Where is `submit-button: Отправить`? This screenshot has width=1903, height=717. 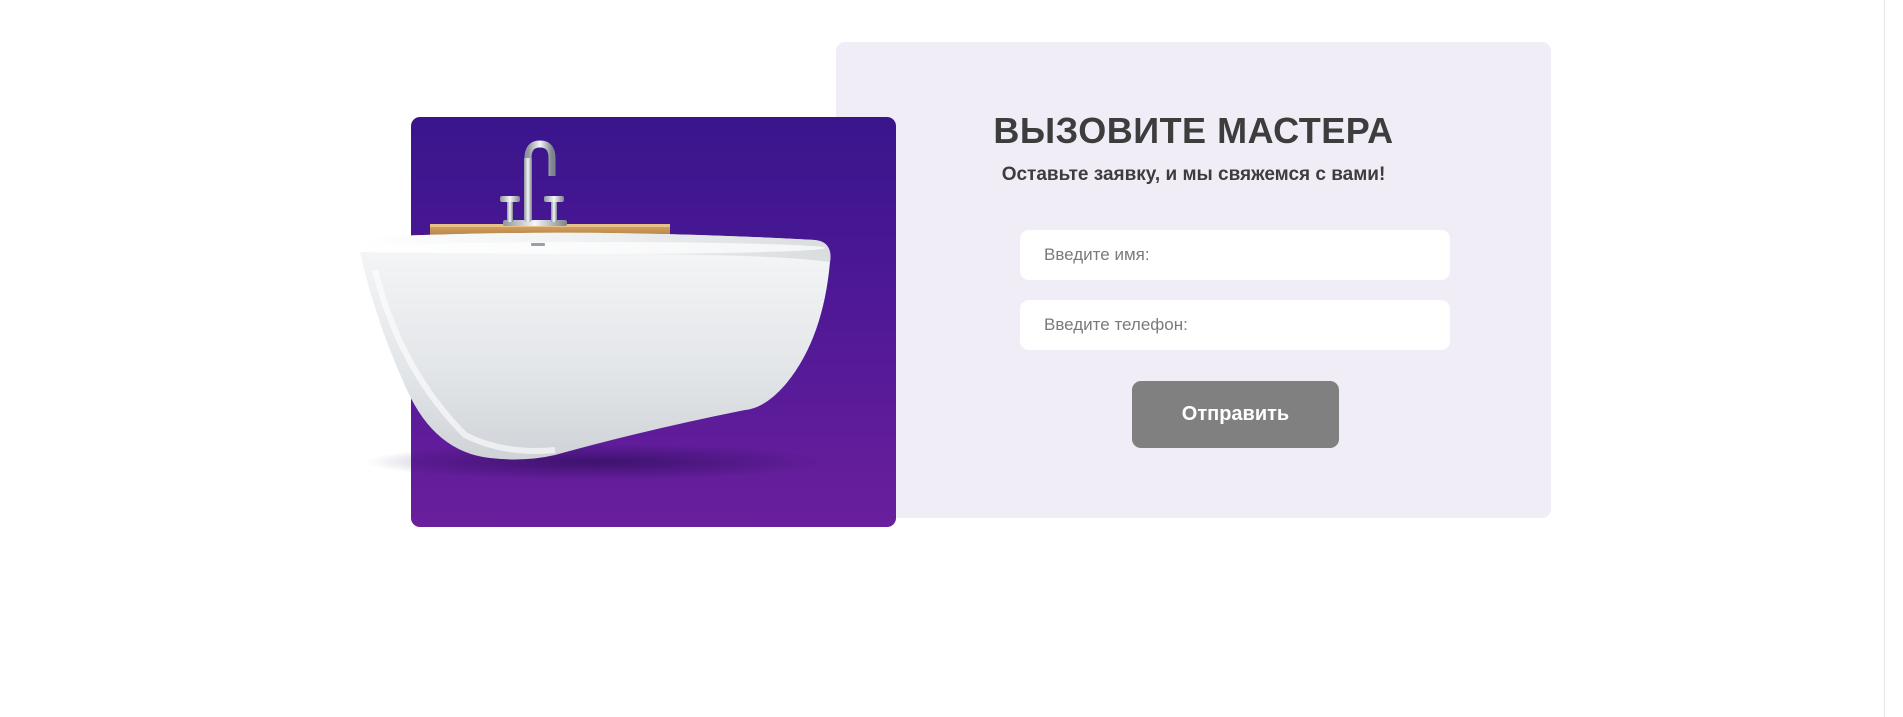 submit-button: Отправить is located at coordinates (1235, 414).